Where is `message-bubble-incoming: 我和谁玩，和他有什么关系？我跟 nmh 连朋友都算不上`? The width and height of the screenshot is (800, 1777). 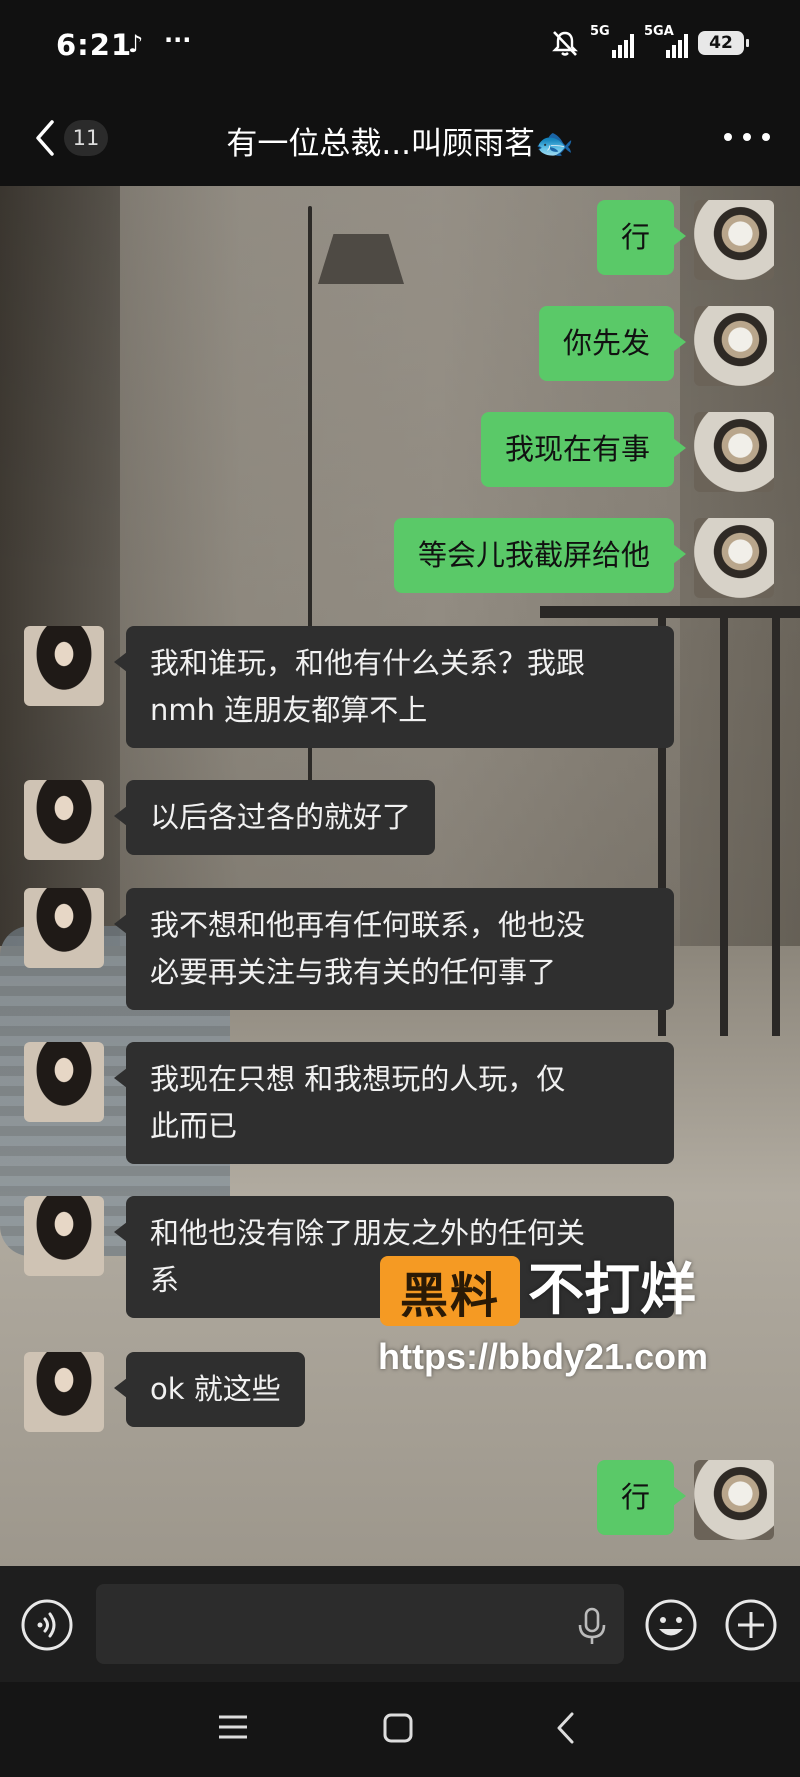
message-bubble-incoming: 我和谁玩，和他有什么关系？我跟 nmh 连朋友都算不上 is located at coordinates (394, 687).